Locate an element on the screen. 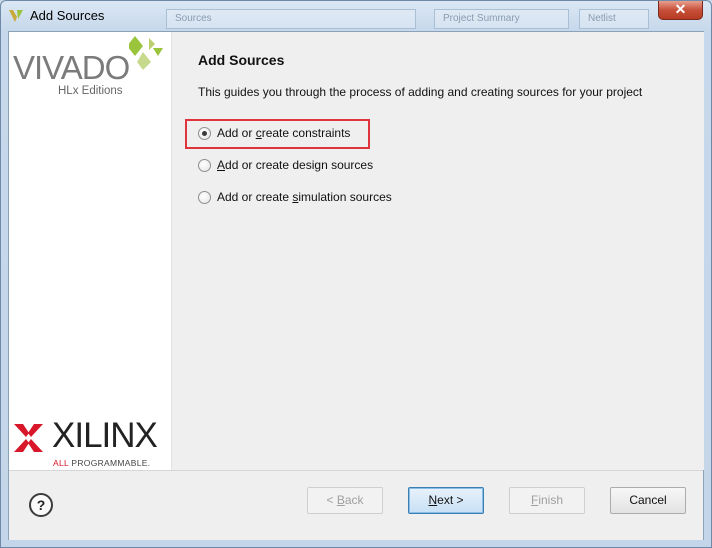 The image size is (712, 548). tagline: ALL PROGRAMMABLE. is located at coordinates (102, 463).